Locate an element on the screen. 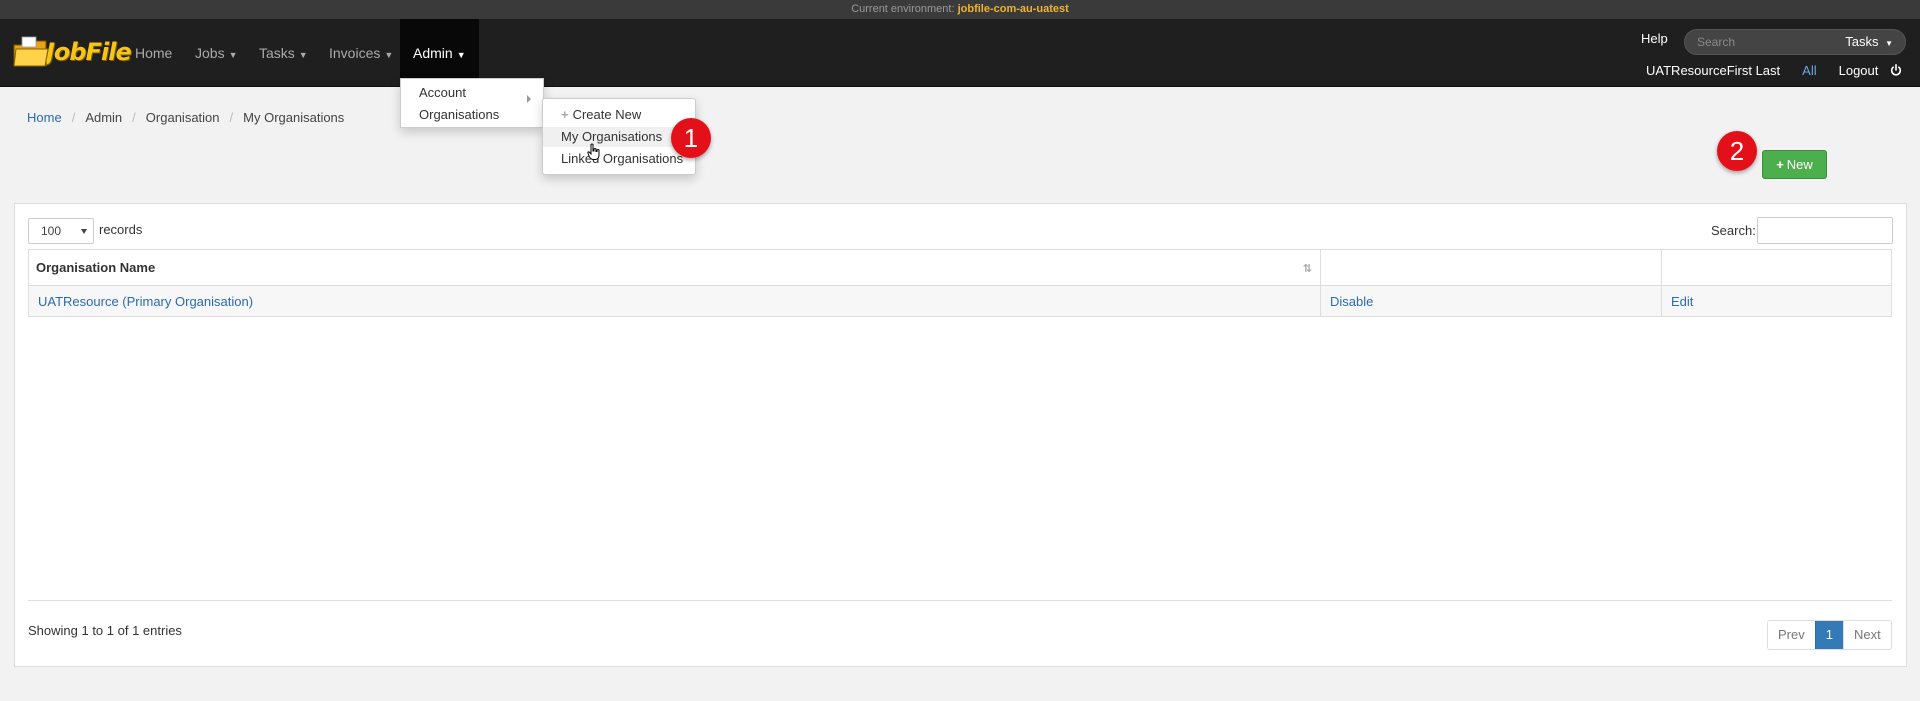 This screenshot has height=701, width=1920. user-name-link: UATResourceFirst Last is located at coordinates (1713, 70).